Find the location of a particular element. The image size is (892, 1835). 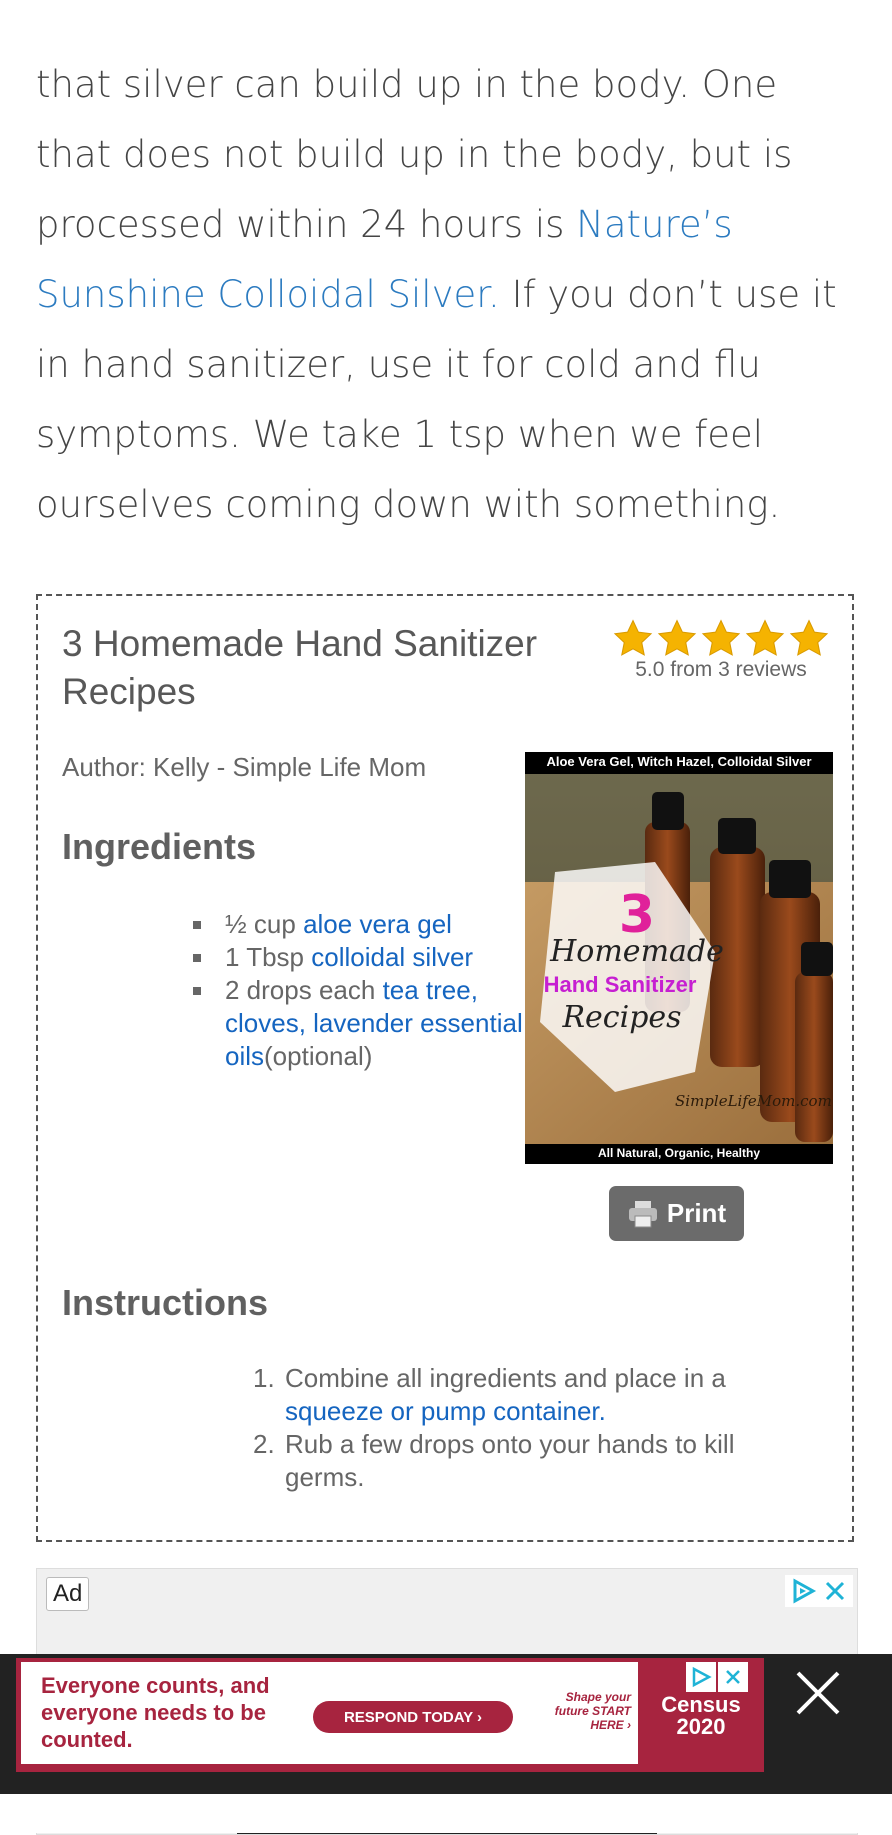

census-logo: Census 2020 is located at coordinates (701, 1716).